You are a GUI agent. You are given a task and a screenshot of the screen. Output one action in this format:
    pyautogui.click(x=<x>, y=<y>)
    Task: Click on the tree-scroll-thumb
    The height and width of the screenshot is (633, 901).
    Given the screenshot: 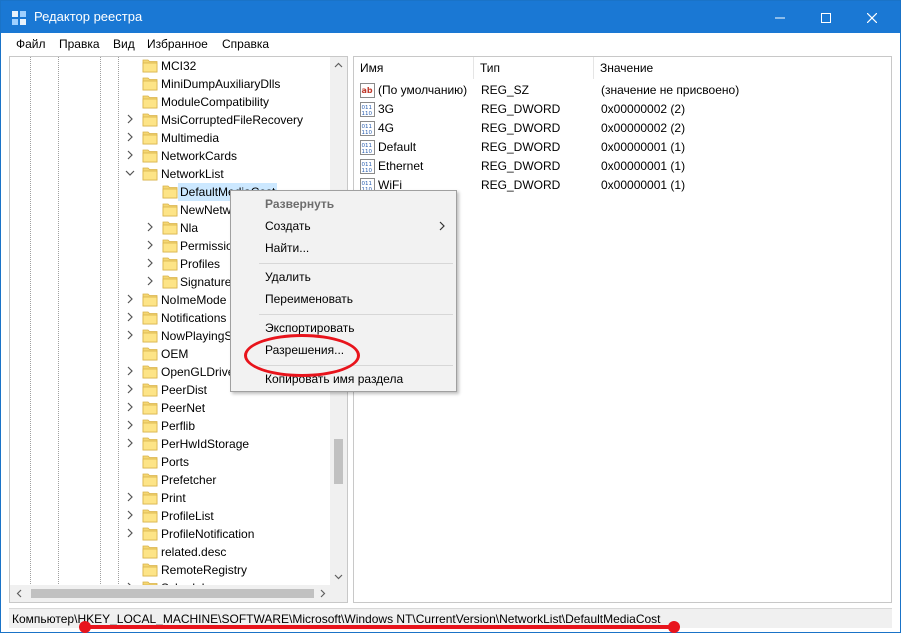 What is the action you would take?
    pyautogui.click(x=338, y=461)
    